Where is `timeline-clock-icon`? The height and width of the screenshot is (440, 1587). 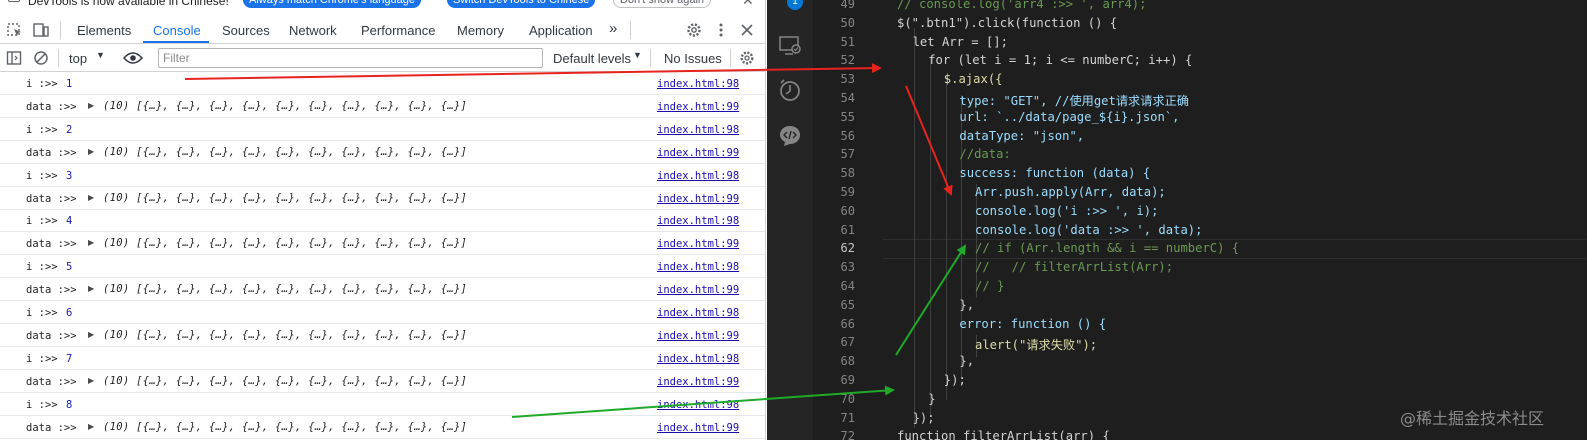 timeline-clock-icon is located at coordinates (790, 90).